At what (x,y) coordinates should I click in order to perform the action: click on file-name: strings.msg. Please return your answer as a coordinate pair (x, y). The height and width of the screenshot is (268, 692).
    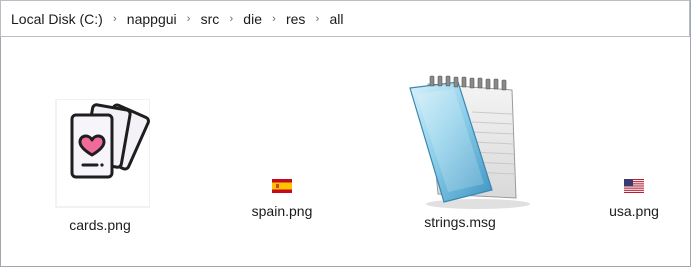
    Looking at the image, I should click on (460, 222).